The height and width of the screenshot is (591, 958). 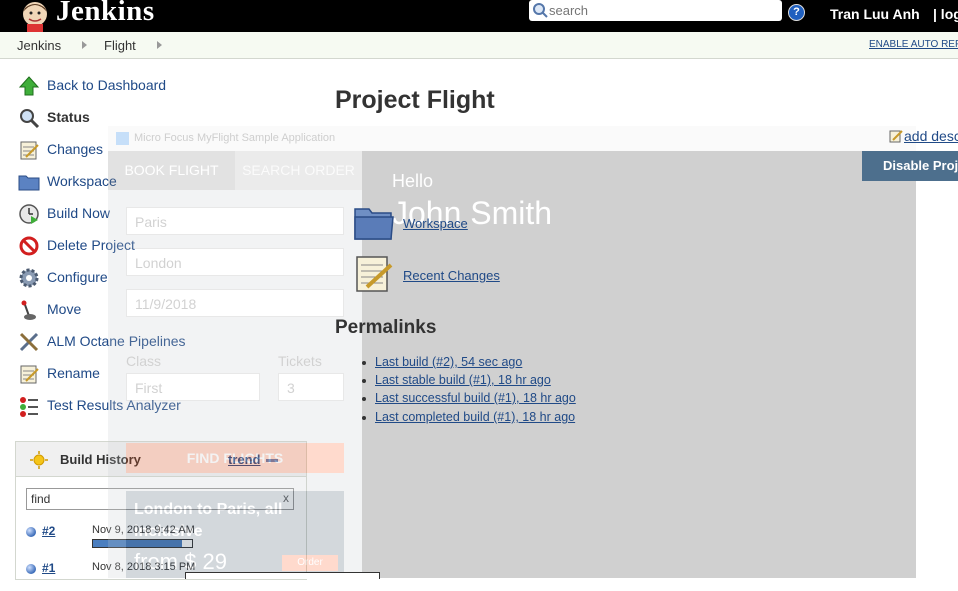 I want to click on tickets-label: Tickets, so click(x=300, y=361).